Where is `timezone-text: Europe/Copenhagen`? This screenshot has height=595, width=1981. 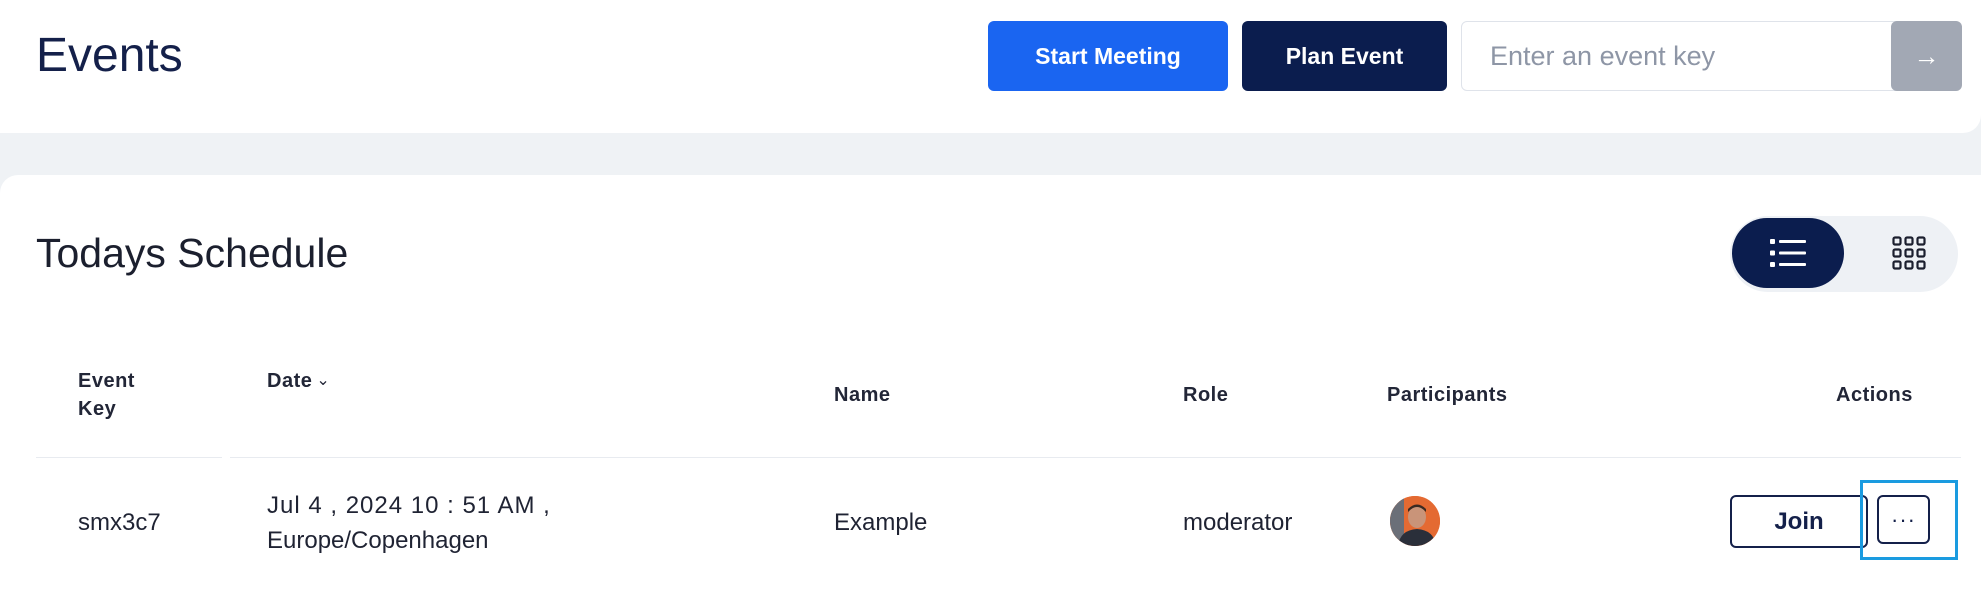 timezone-text: Europe/Copenhagen is located at coordinates (378, 540).